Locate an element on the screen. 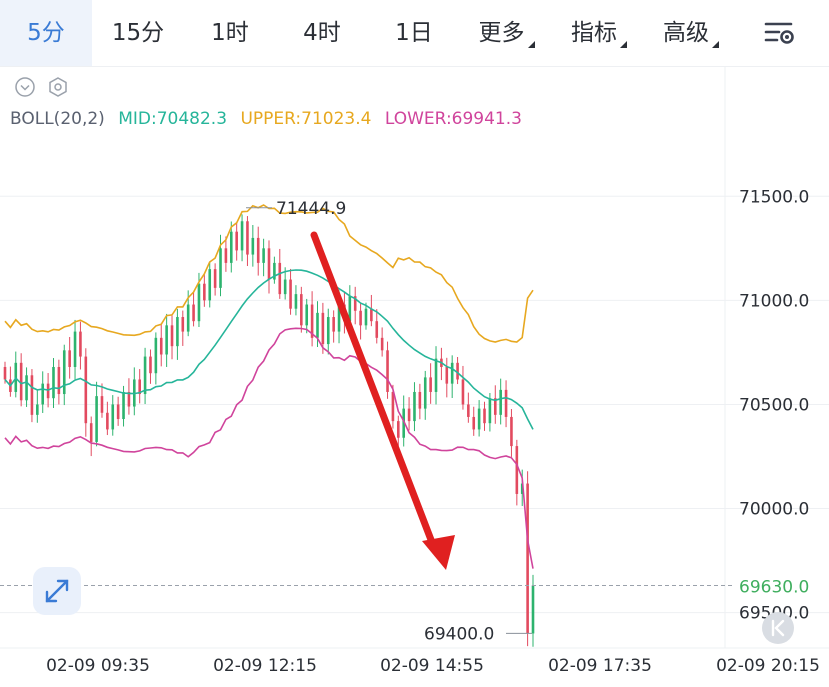  current-price-label: 69630.0 is located at coordinates (774, 588).